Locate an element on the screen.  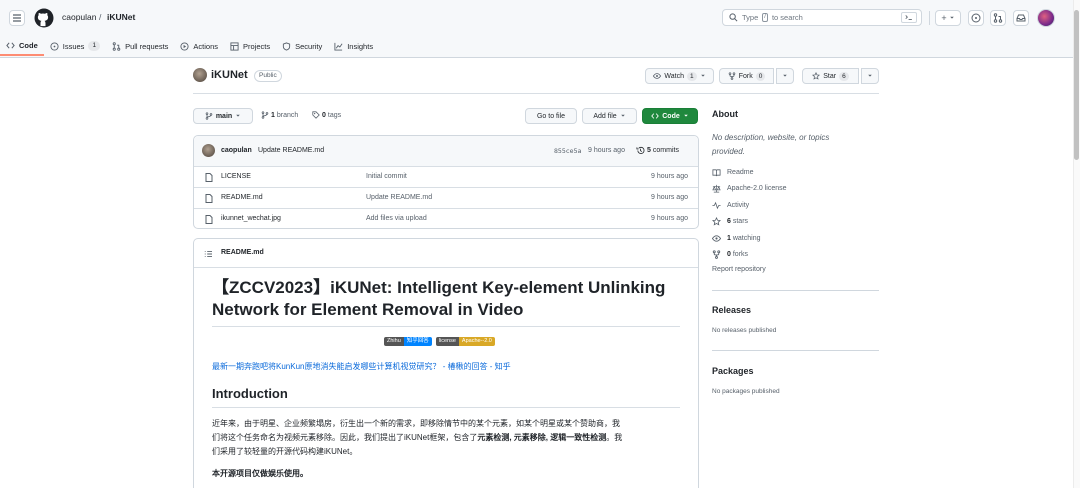
tab-code: Code is located at coordinates (22, 46).